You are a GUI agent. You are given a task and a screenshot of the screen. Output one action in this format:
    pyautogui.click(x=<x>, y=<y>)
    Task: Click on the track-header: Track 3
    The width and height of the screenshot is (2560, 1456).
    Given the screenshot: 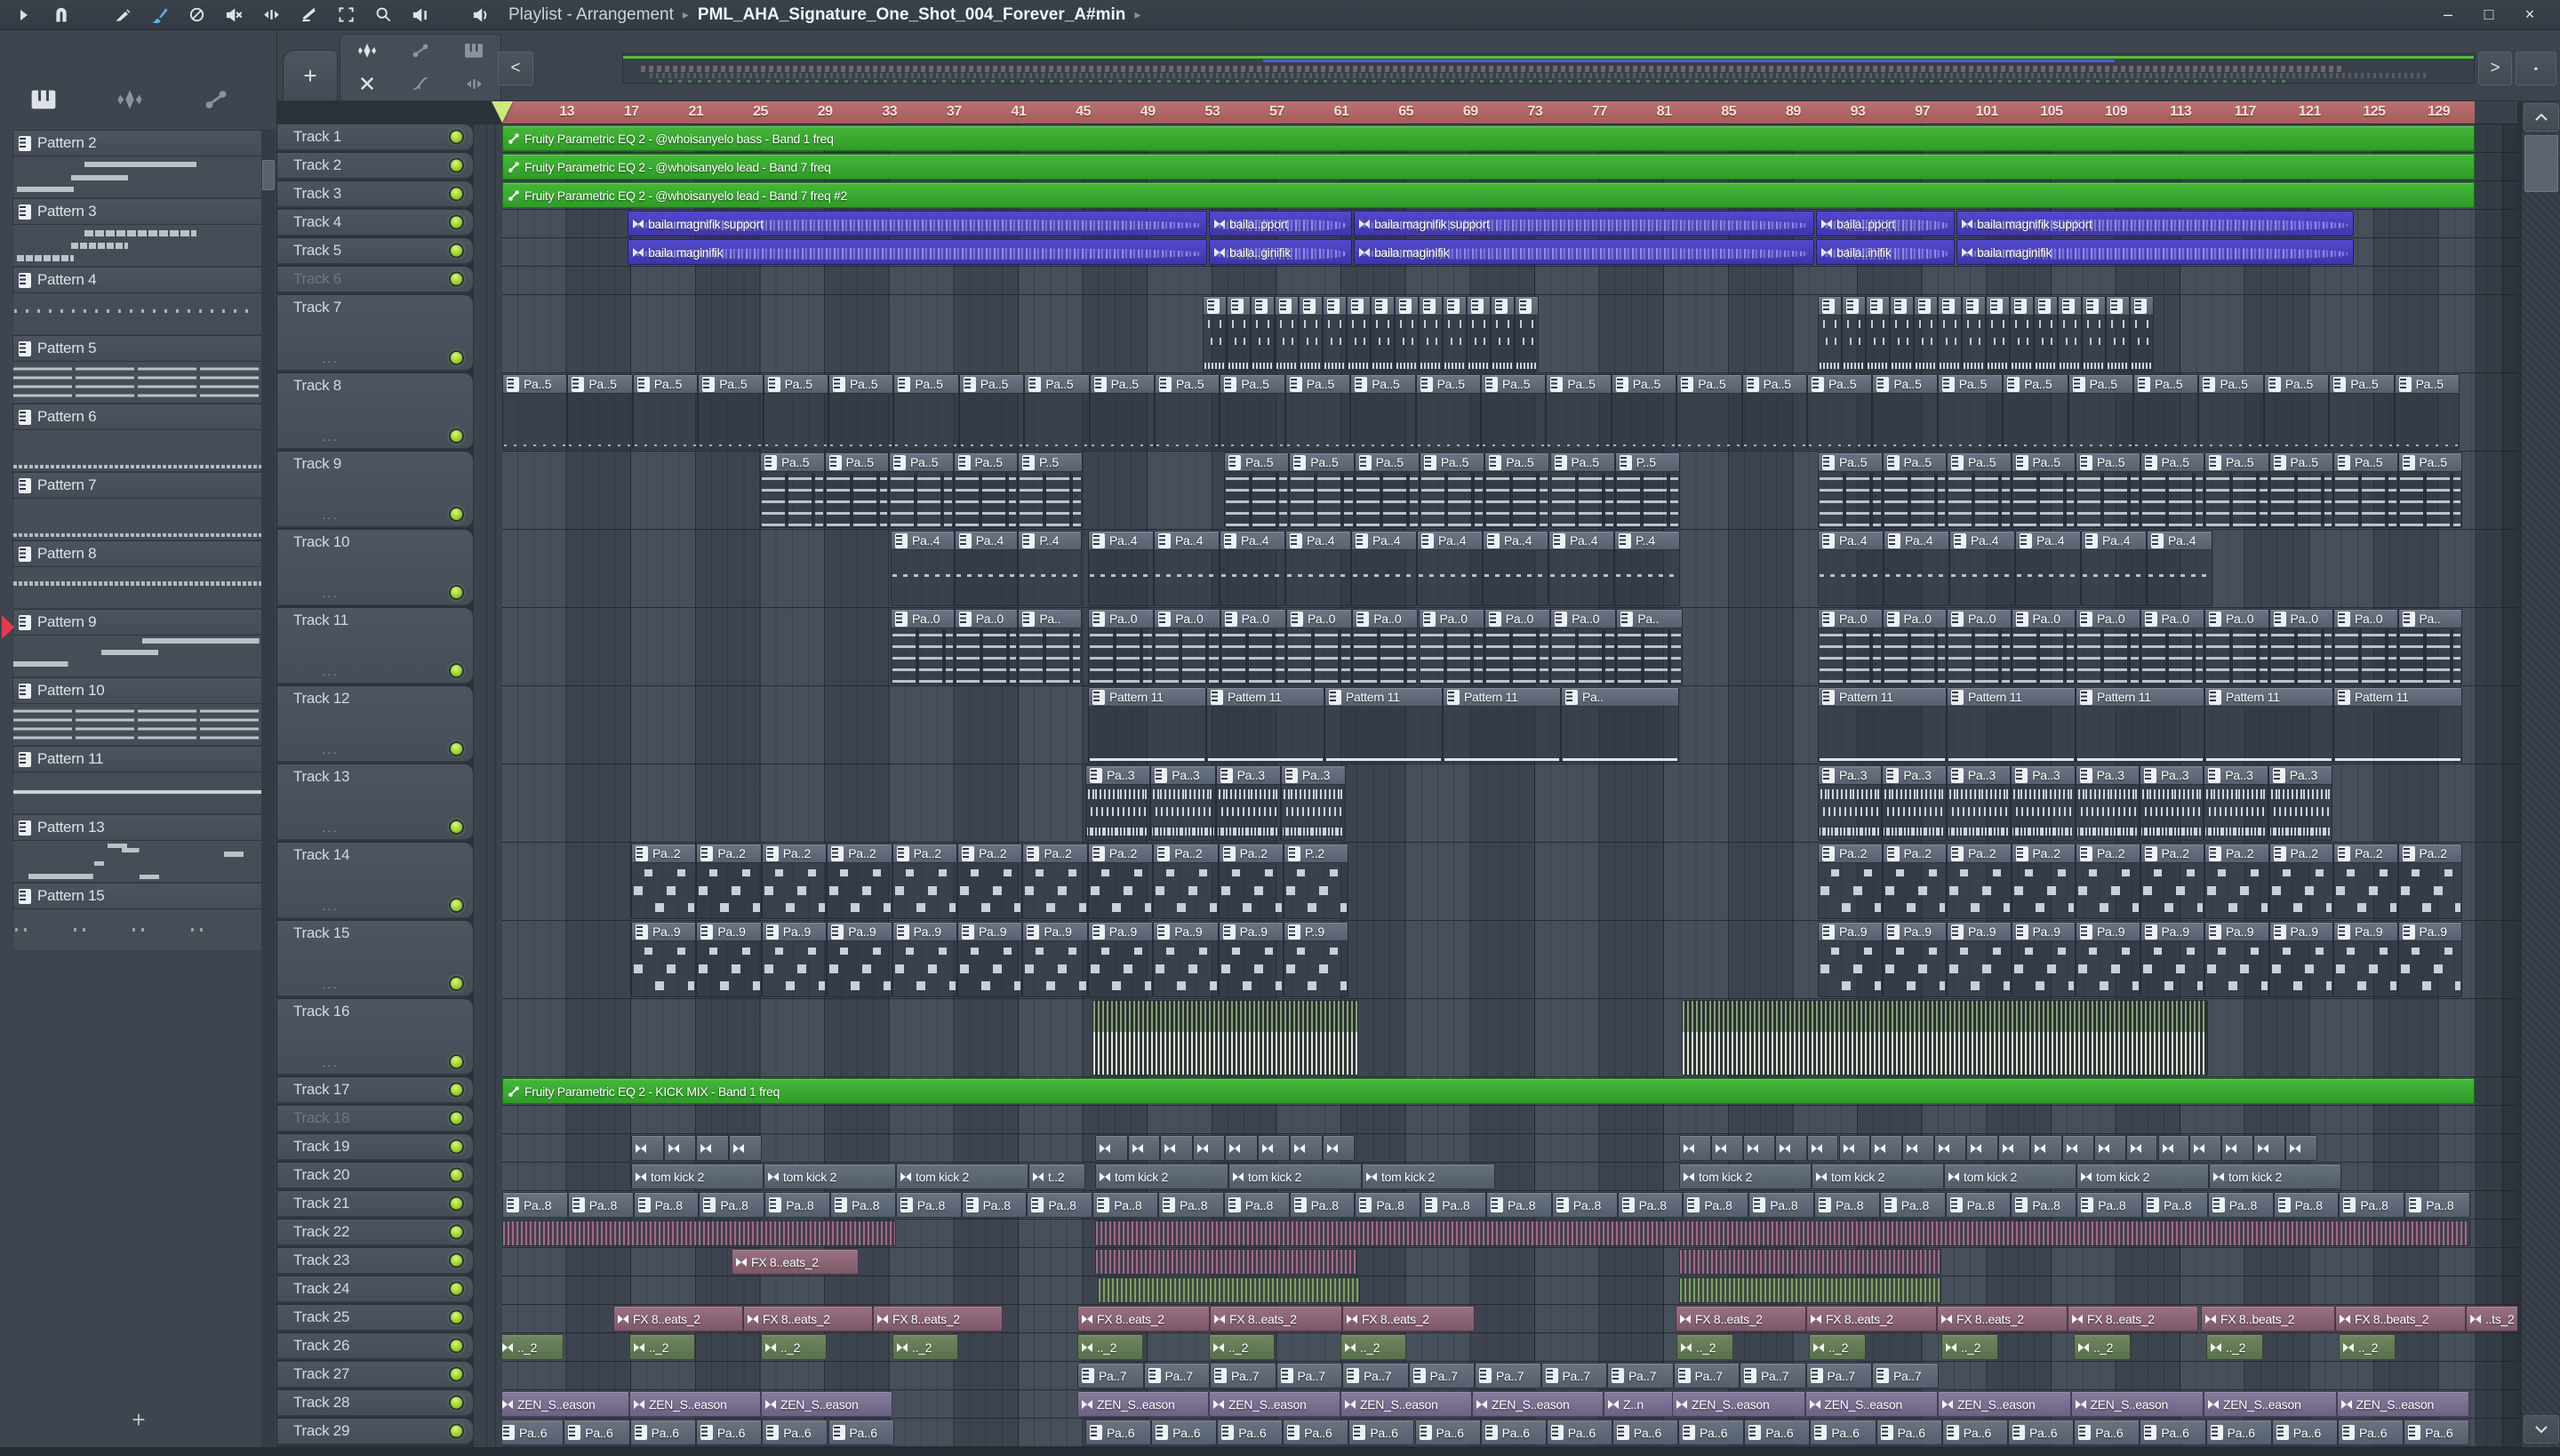 What is the action you would take?
    pyautogui.click(x=375, y=194)
    